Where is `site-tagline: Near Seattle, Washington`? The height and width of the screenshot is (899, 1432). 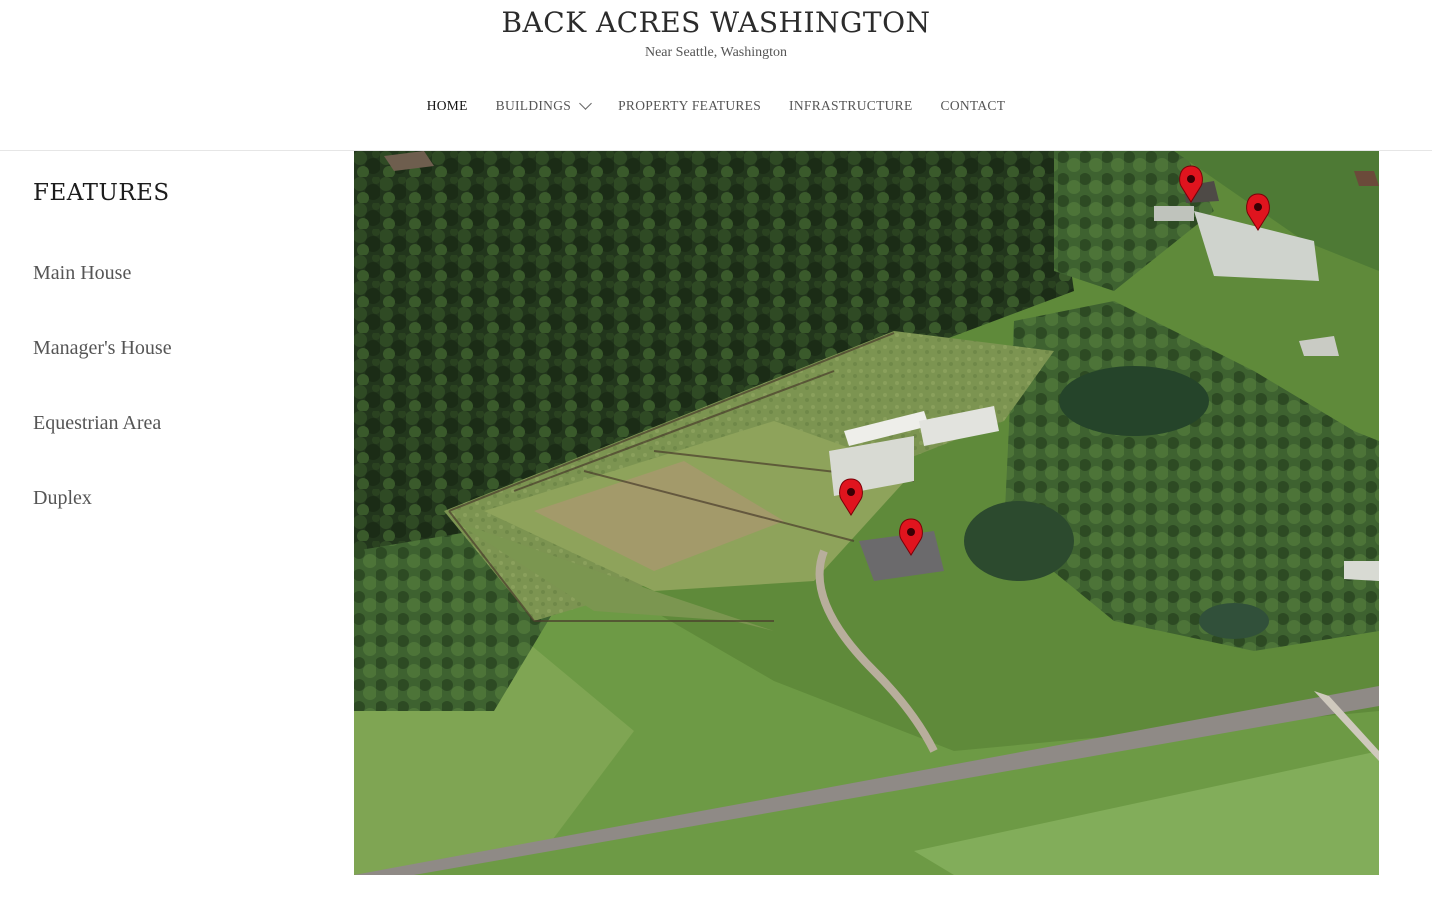 site-tagline: Near Seattle, Washington is located at coordinates (716, 52).